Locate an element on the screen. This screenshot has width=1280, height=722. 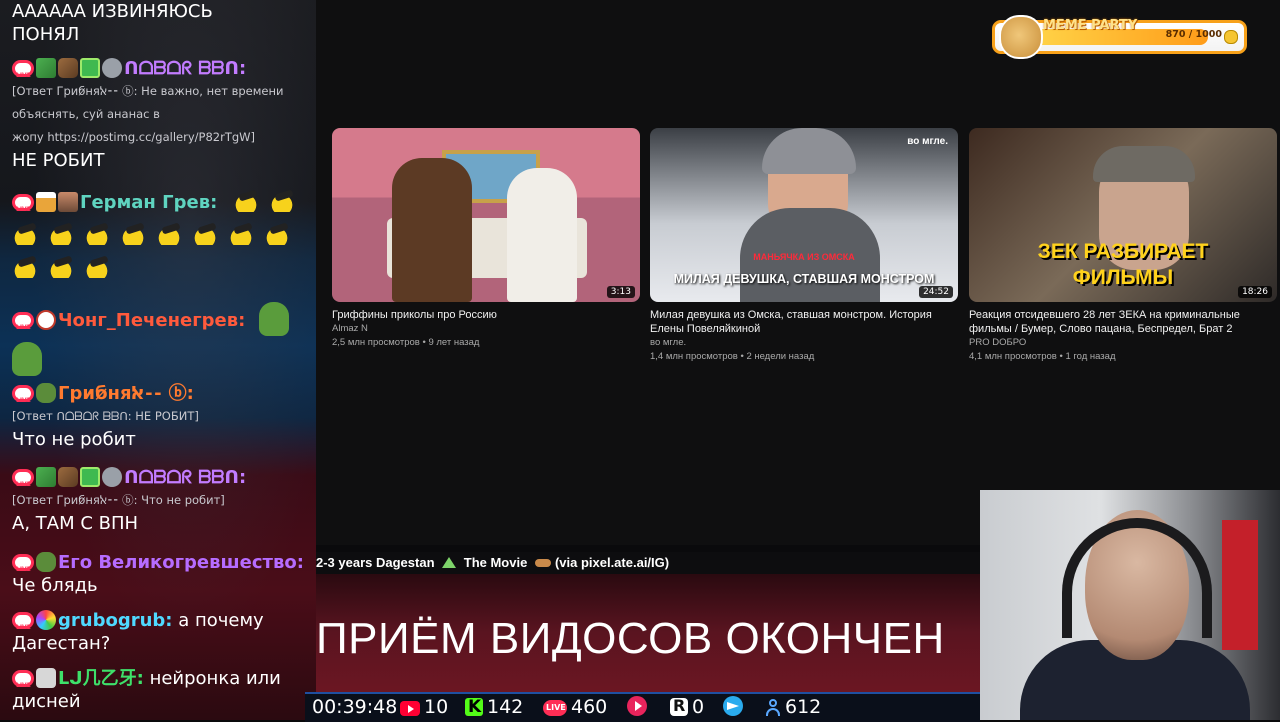
rutube-count: 0 is located at coordinates (698, 707).